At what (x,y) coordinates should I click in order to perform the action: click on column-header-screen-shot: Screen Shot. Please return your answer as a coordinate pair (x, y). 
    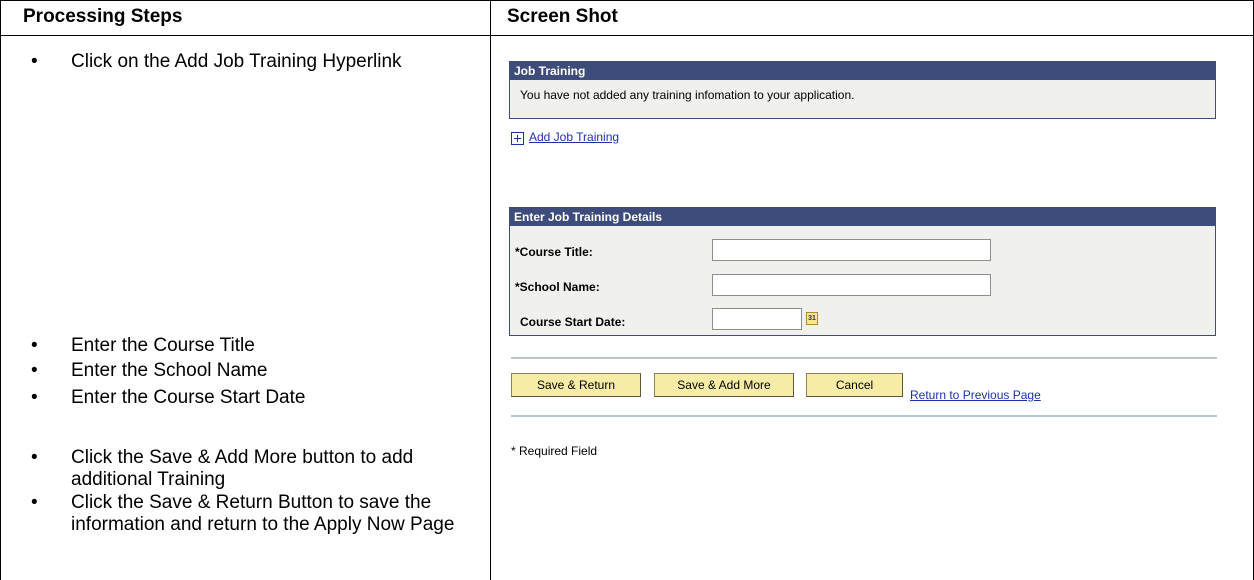
    Looking at the image, I should click on (562, 16).